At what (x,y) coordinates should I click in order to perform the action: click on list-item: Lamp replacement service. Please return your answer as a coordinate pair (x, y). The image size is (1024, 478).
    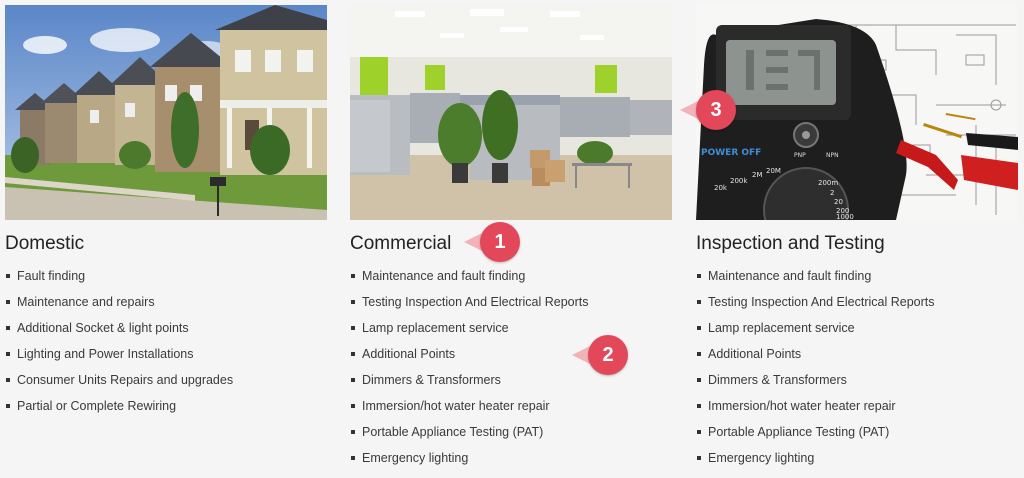
    Looking at the image, I should click on (857, 328).